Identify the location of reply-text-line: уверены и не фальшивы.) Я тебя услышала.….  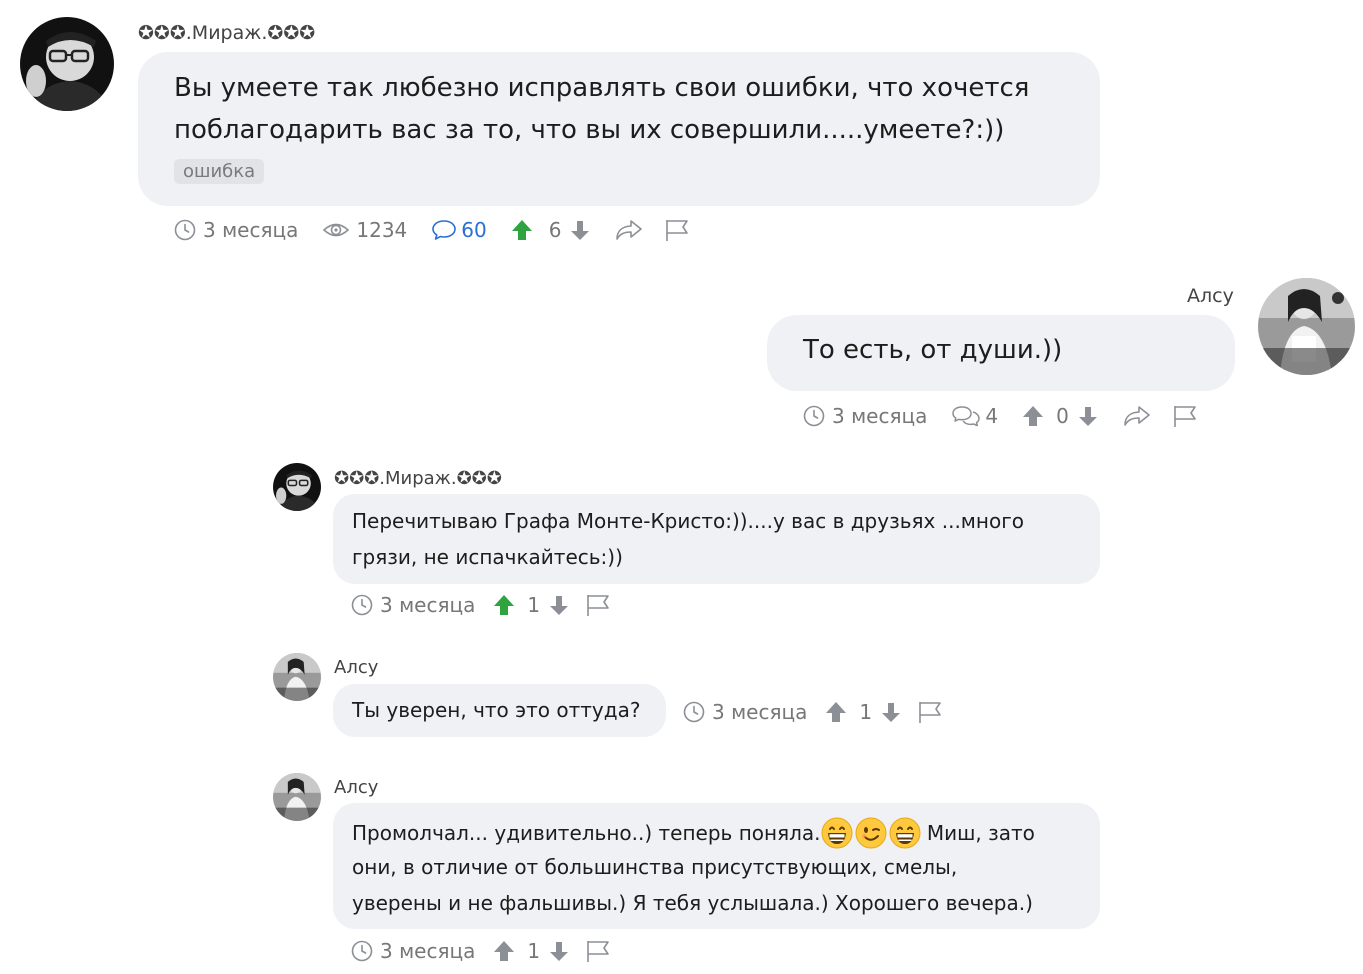
(692, 903).